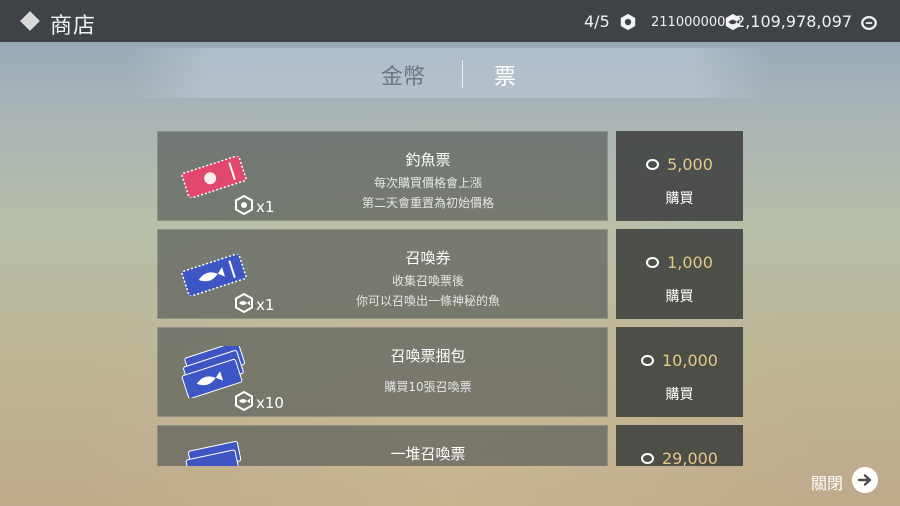 The height and width of the screenshot is (506, 900). I want to click on item-description-line1: 收集召喚票後, so click(427, 281).